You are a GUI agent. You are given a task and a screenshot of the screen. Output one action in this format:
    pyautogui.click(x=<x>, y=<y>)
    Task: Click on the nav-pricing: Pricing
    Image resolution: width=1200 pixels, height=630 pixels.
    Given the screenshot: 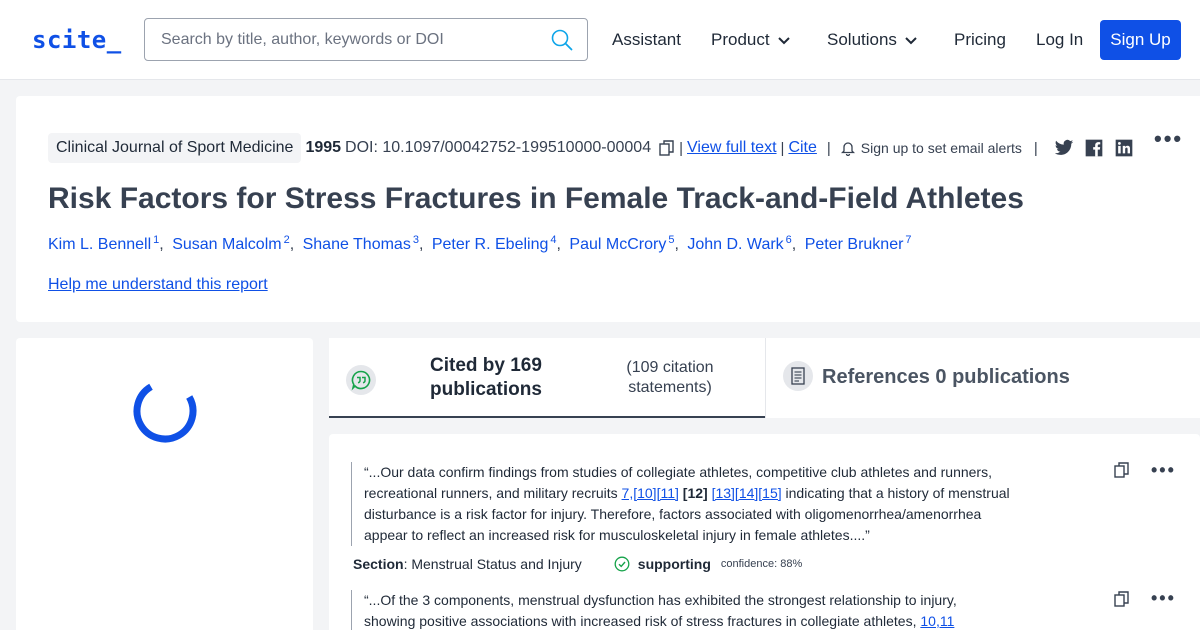 What is the action you would take?
    pyautogui.click(x=980, y=40)
    